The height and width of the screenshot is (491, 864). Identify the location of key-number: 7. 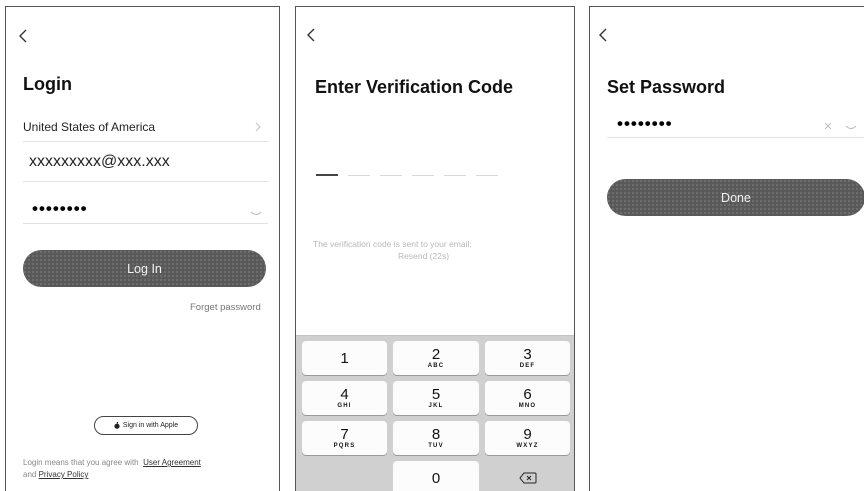
(344, 434).